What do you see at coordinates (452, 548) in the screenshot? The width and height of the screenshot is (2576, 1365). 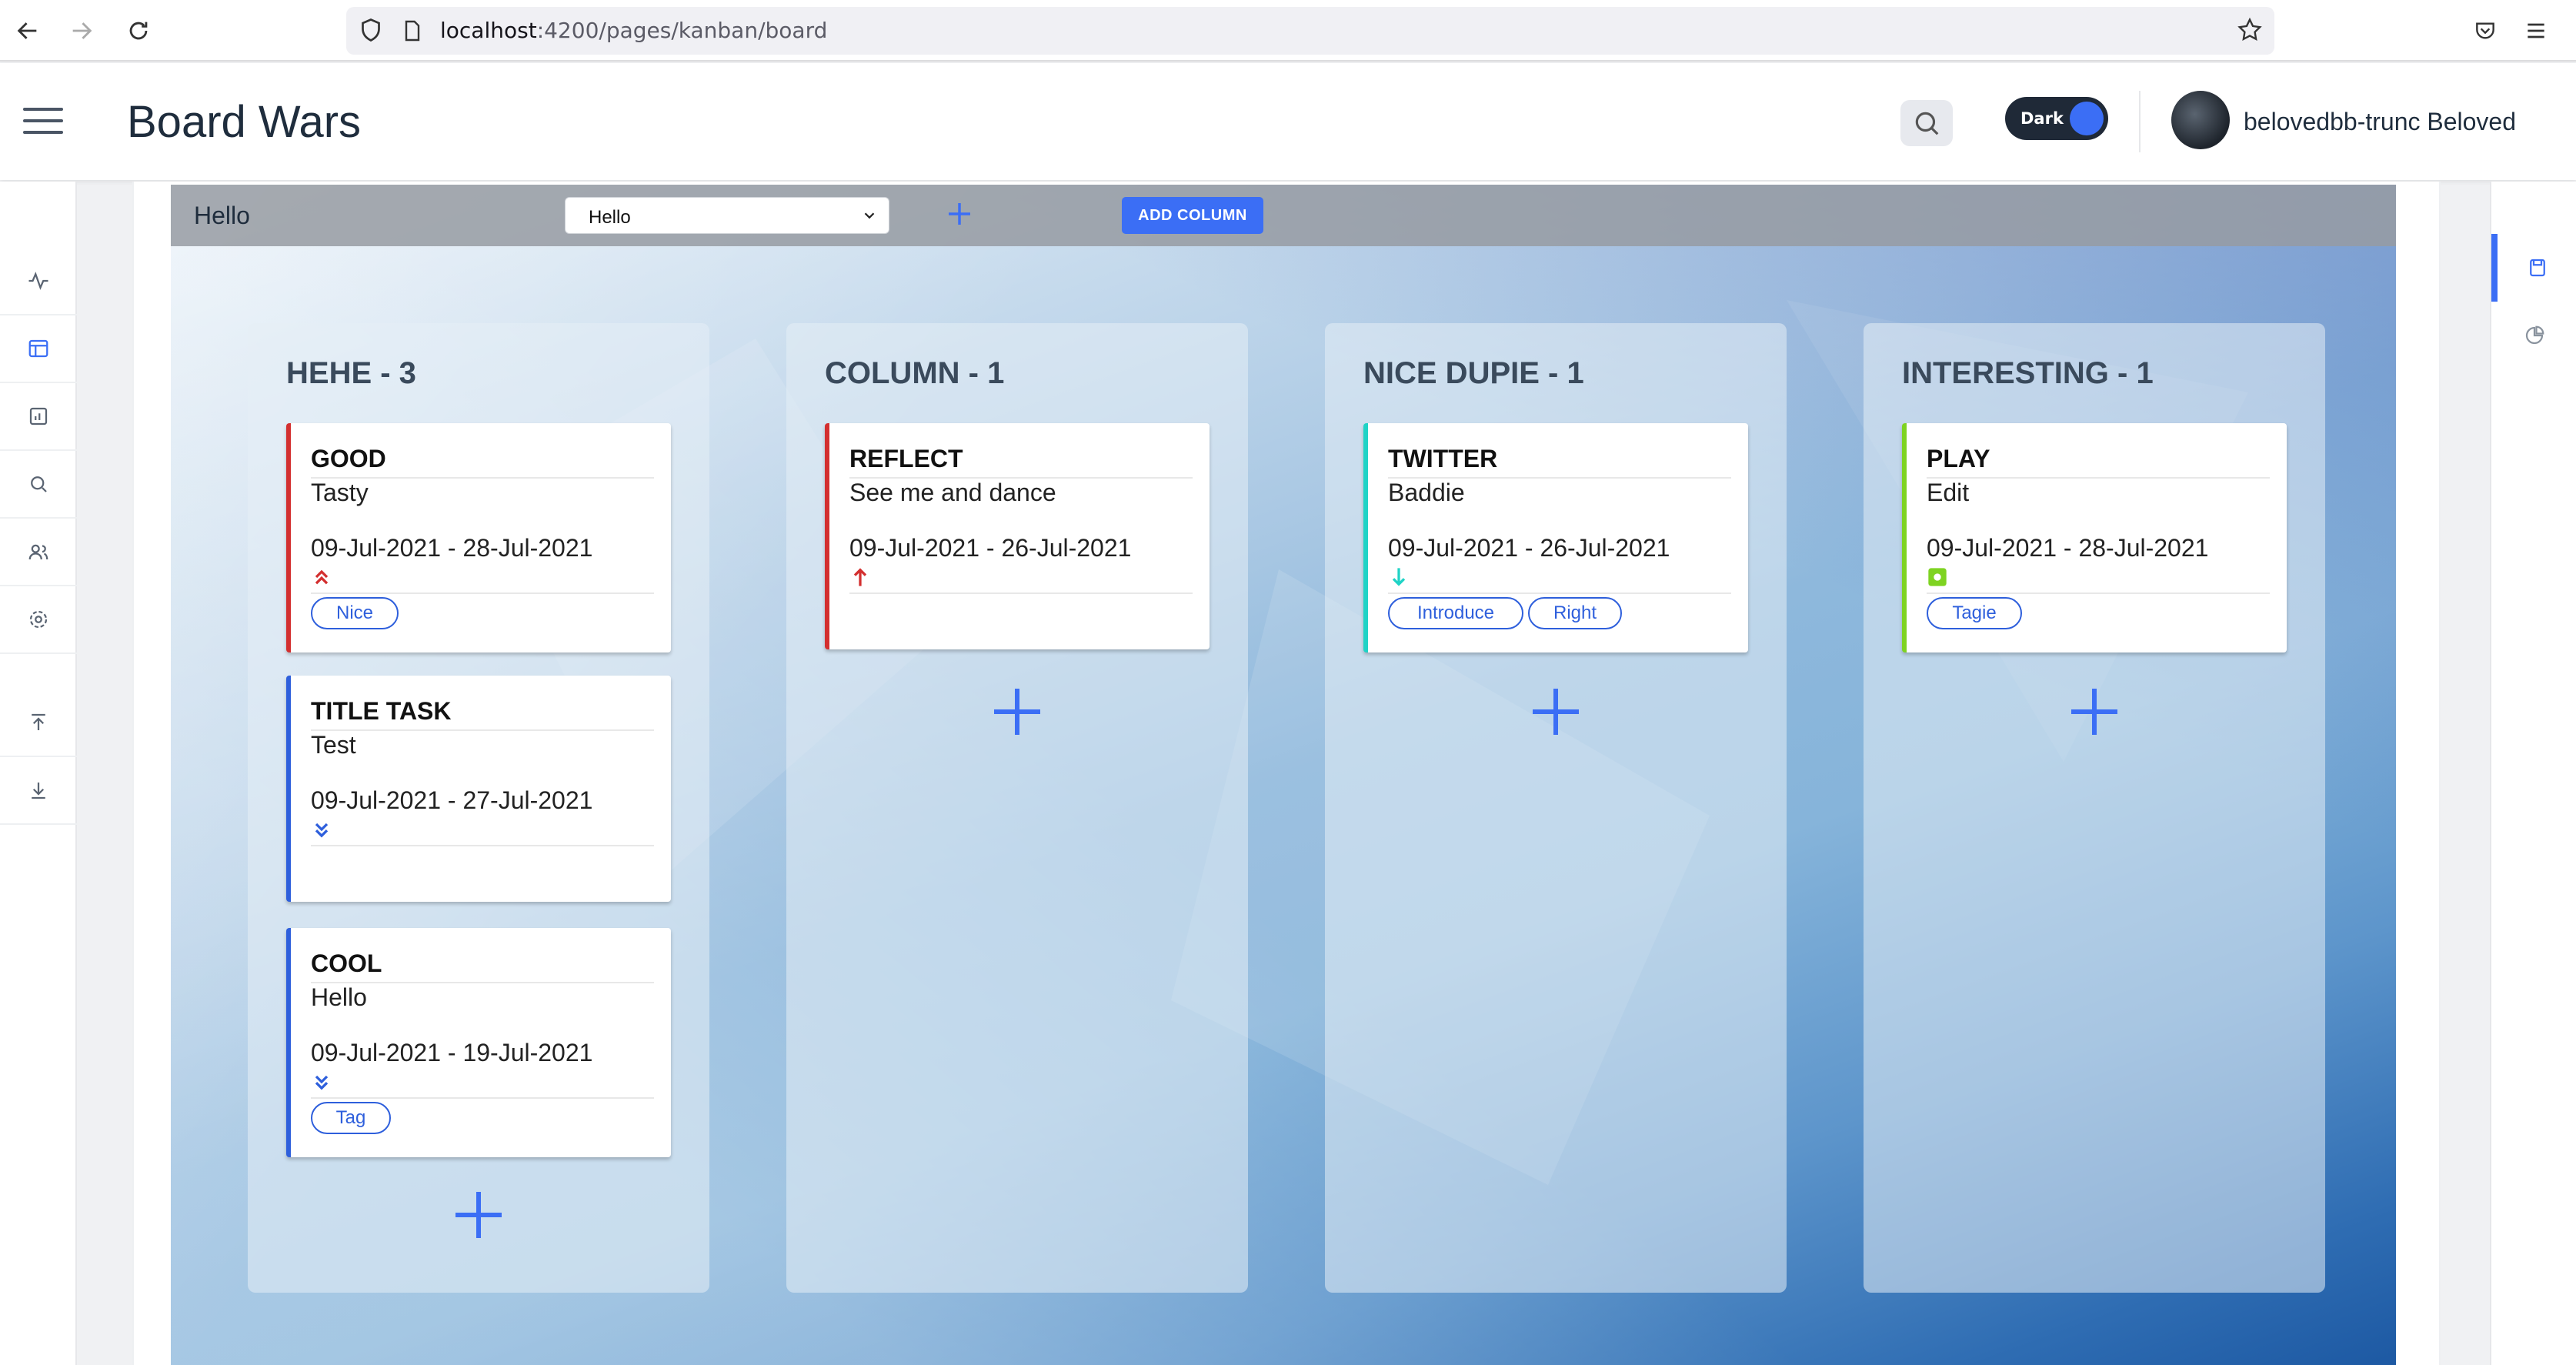 I see `card-date: 09-Jul-2021 - 28-Jul-2021` at bounding box center [452, 548].